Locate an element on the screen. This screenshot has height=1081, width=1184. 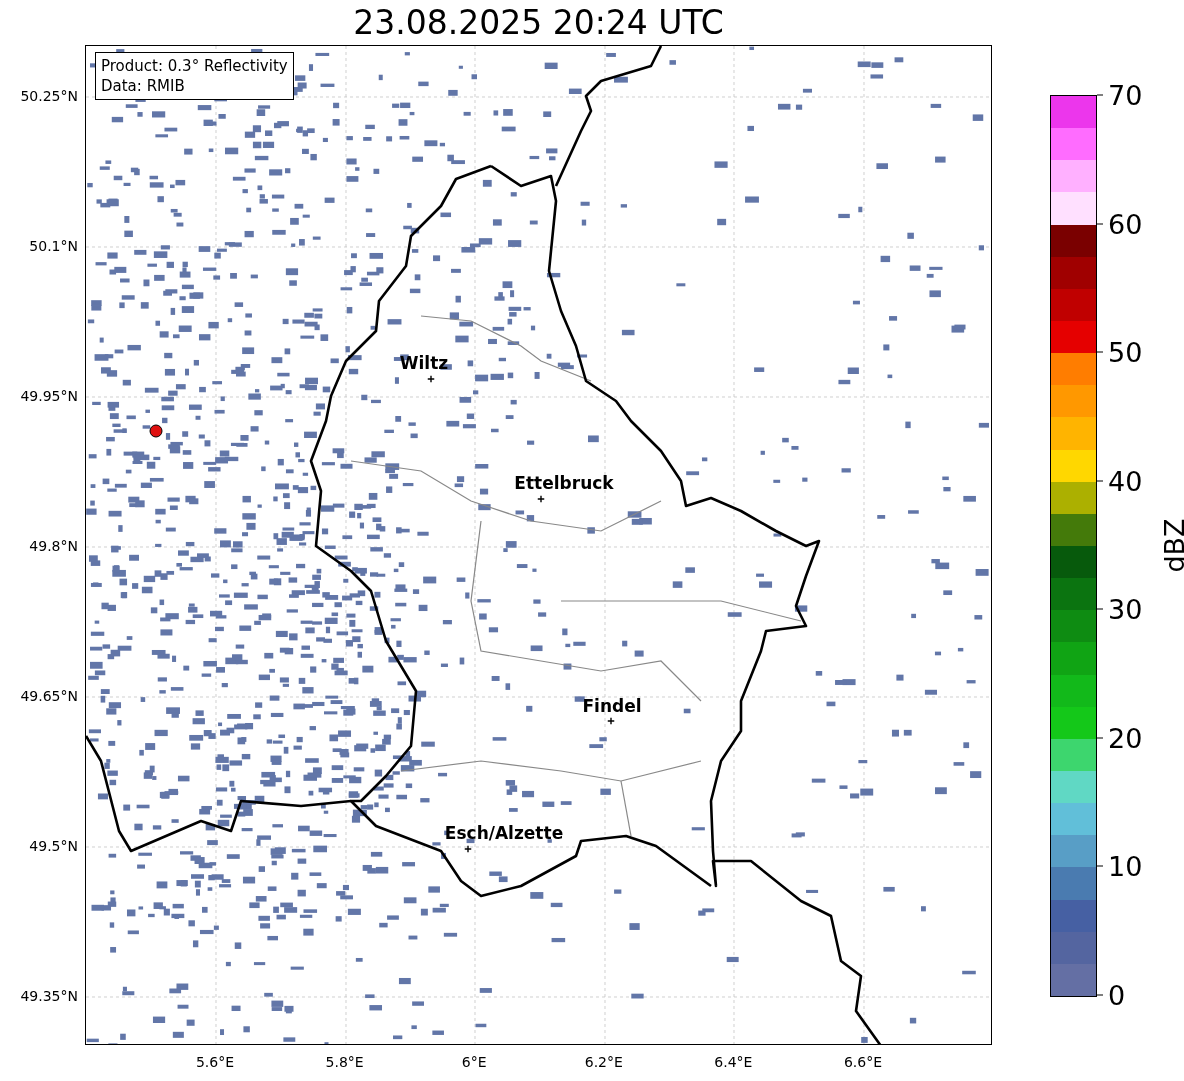
longitude-label: 6°E is located at coordinates (474, 1062).